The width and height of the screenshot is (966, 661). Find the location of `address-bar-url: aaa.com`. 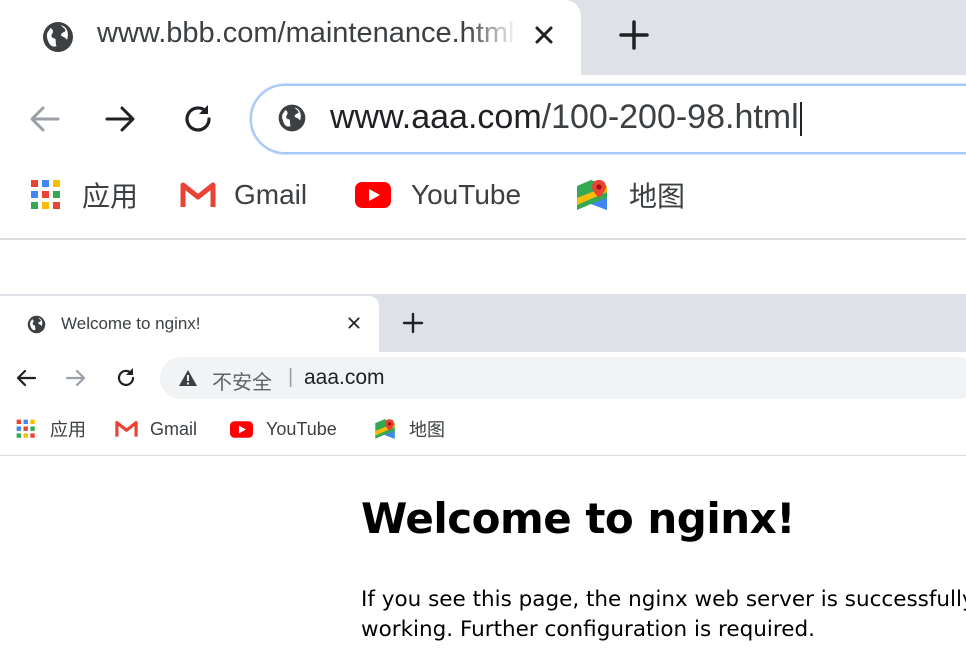

address-bar-url: aaa.com is located at coordinates (344, 378).